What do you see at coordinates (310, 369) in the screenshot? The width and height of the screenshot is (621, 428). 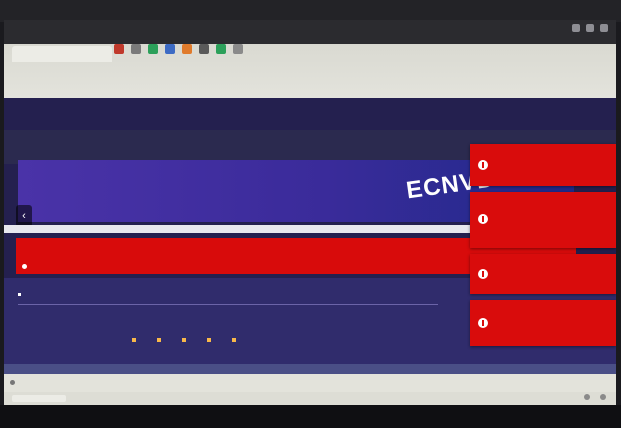 I see `footer-strip` at bounding box center [310, 369].